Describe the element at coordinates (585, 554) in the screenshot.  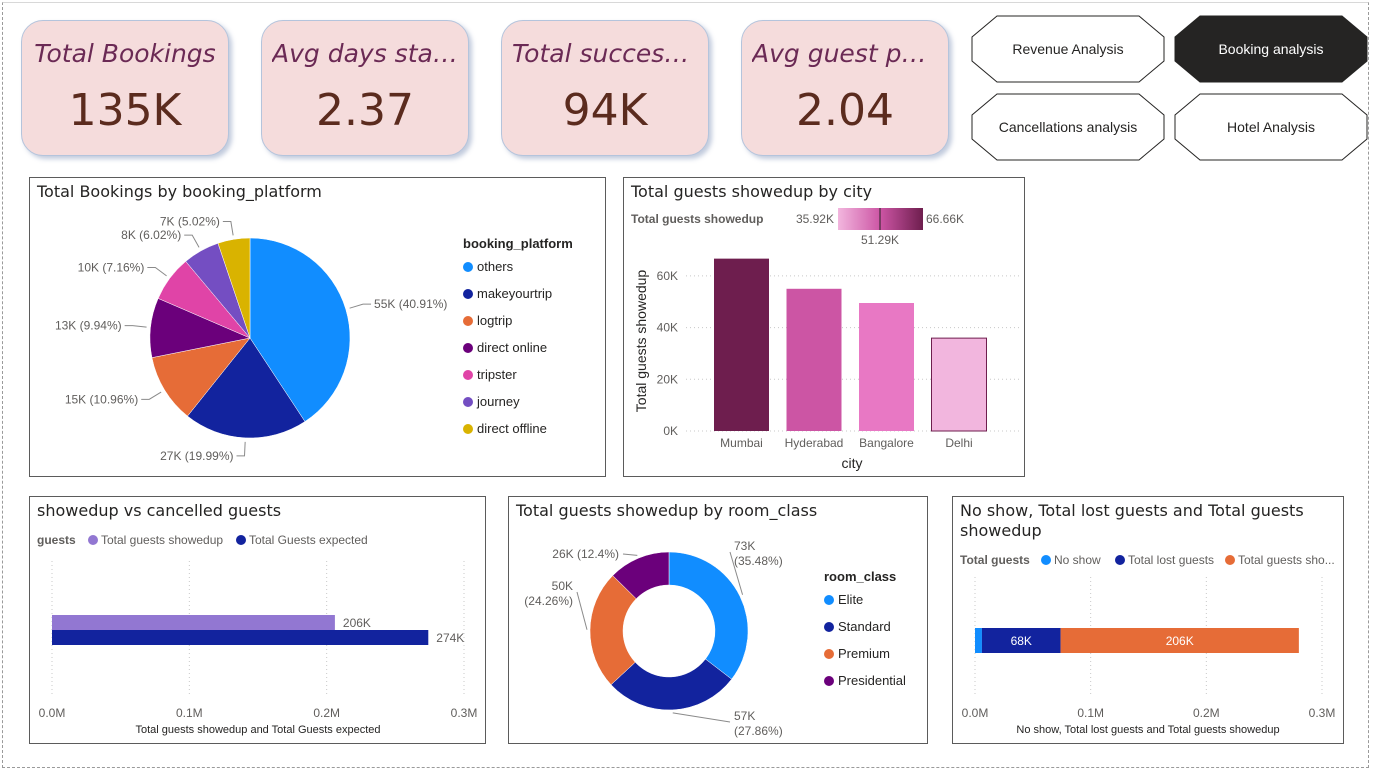
I see `data-label: 26K (12.4%)` at that location.